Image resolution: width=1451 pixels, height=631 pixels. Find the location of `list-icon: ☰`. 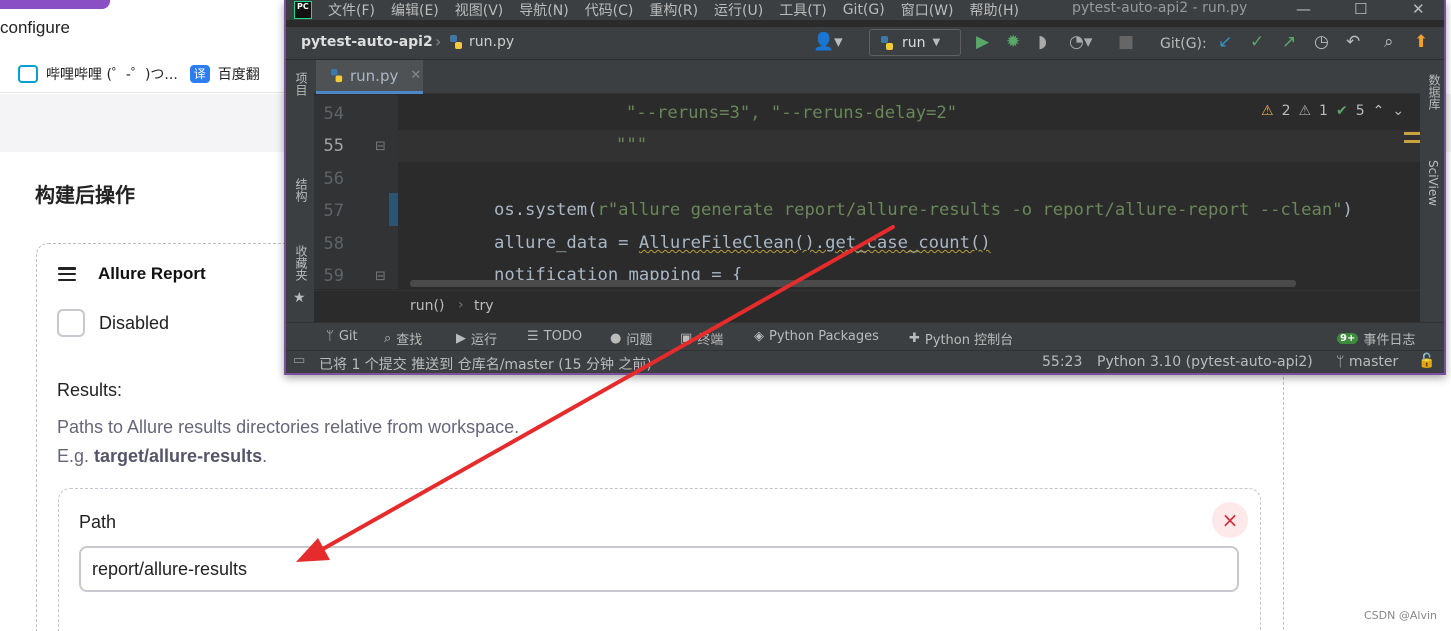

list-icon: ☰ is located at coordinates (533, 336).